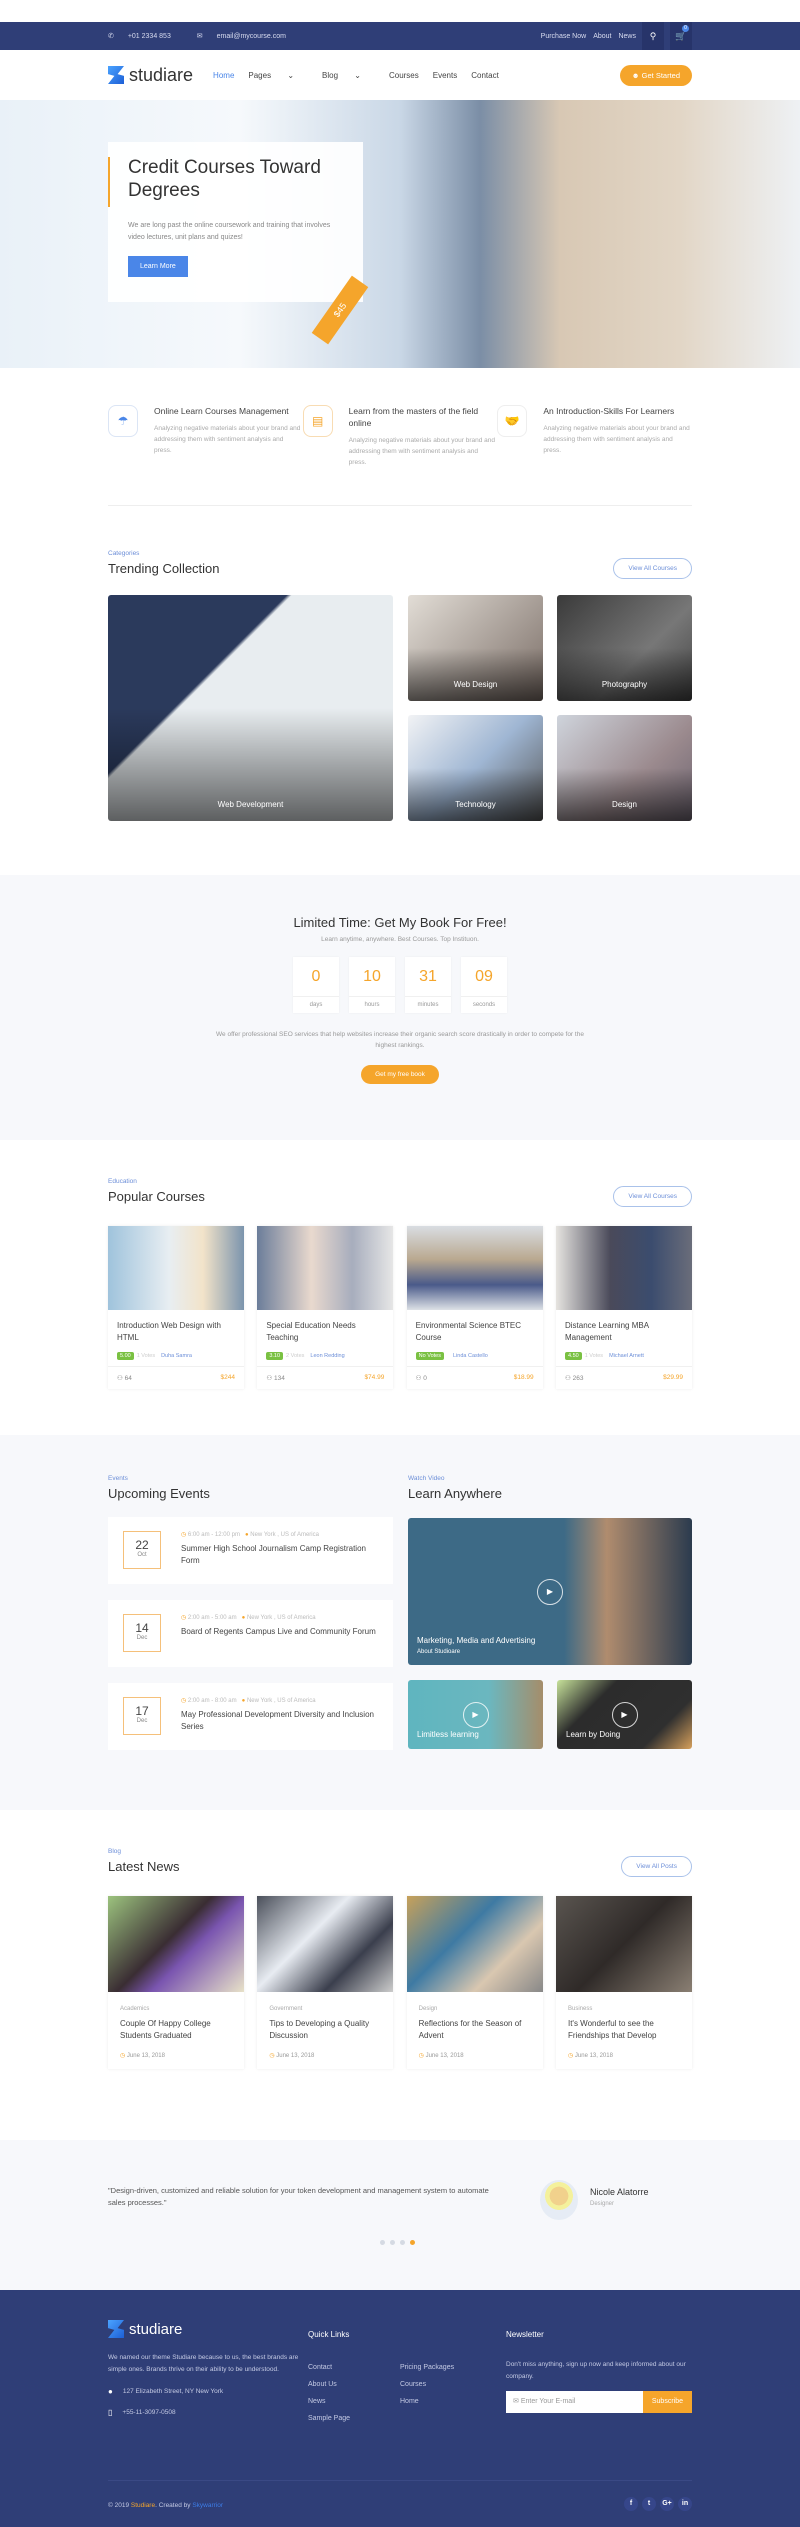 The height and width of the screenshot is (2527, 800). I want to click on footer-link: News, so click(354, 2401).